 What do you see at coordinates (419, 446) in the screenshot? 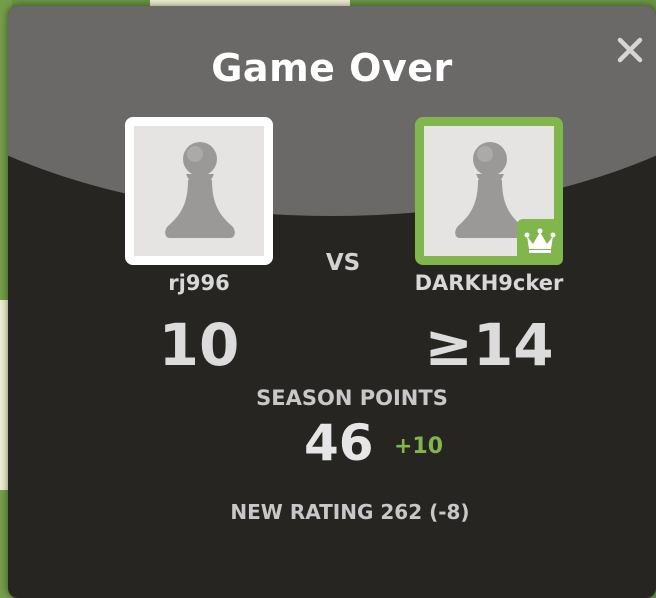
I see `season-points-delta: +10` at bounding box center [419, 446].